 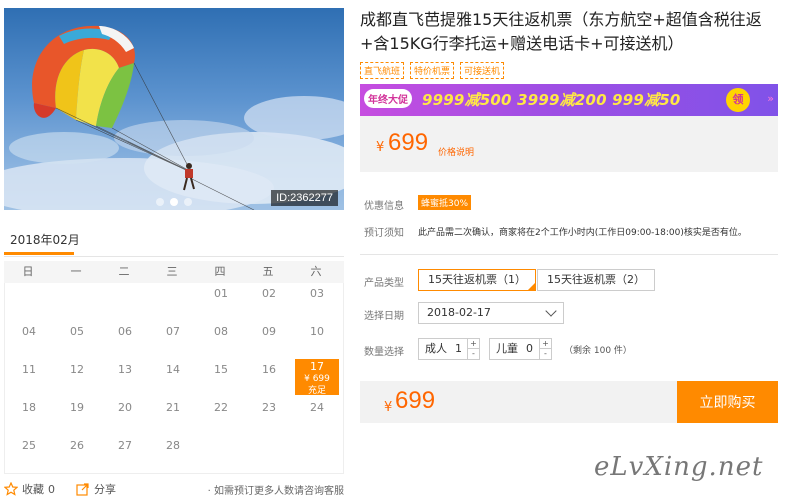 I want to click on star-icon, so click(x=11, y=489).